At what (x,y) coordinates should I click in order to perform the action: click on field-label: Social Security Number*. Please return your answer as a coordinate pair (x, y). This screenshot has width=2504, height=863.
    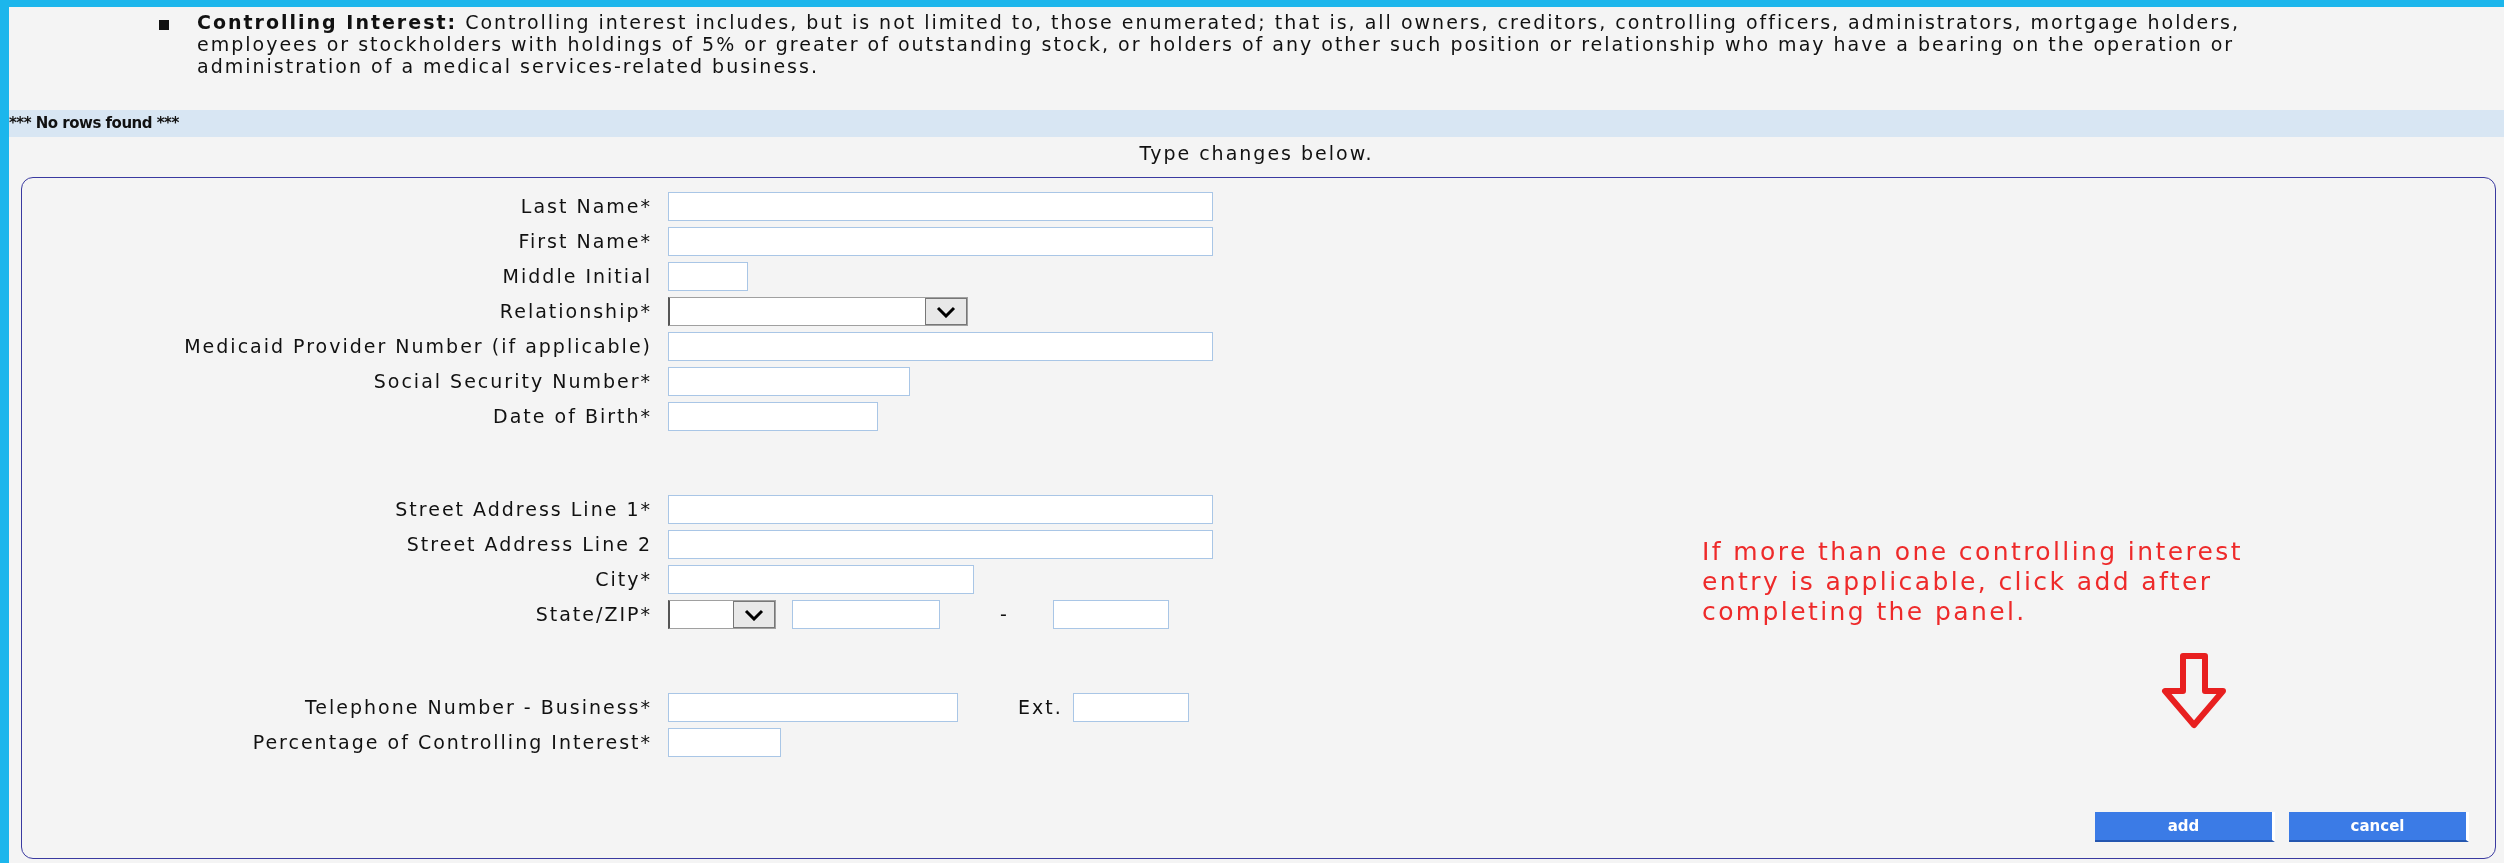
    Looking at the image, I should click on (512, 381).